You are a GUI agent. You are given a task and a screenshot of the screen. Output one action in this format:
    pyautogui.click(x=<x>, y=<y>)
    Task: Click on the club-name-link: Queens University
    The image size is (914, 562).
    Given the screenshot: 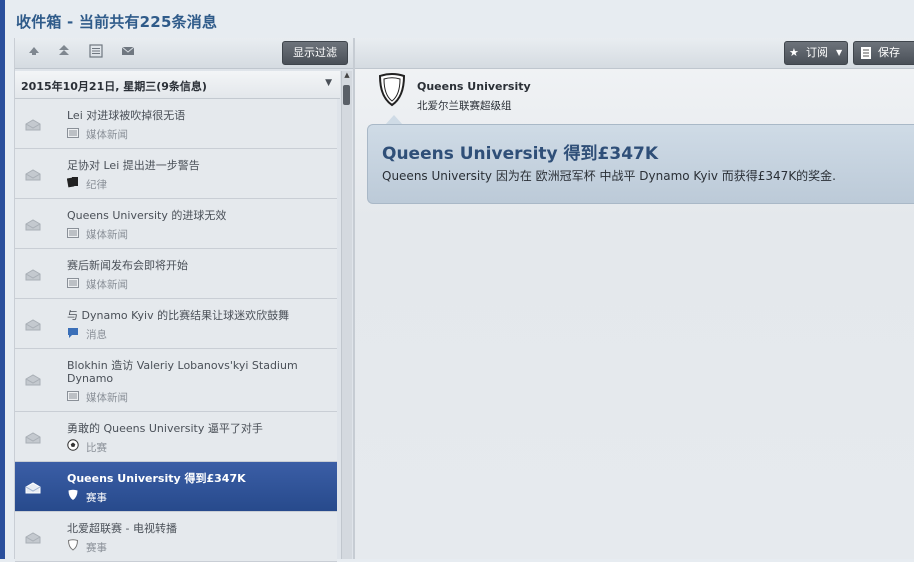 What is the action you would take?
    pyautogui.click(x=474, y=86)
    